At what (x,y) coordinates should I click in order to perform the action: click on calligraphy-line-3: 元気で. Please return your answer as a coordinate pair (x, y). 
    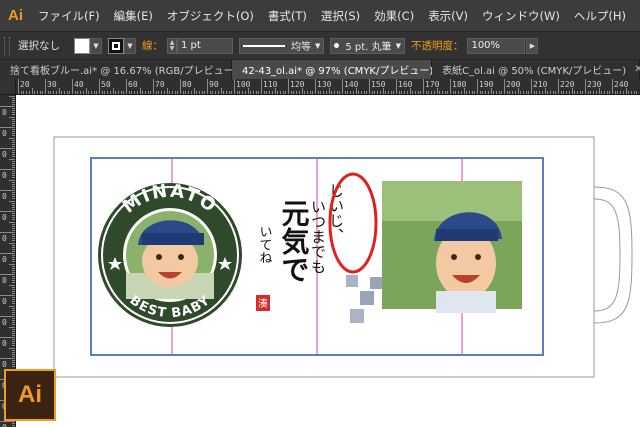
    Looking at the image, I should click on (294, 241).